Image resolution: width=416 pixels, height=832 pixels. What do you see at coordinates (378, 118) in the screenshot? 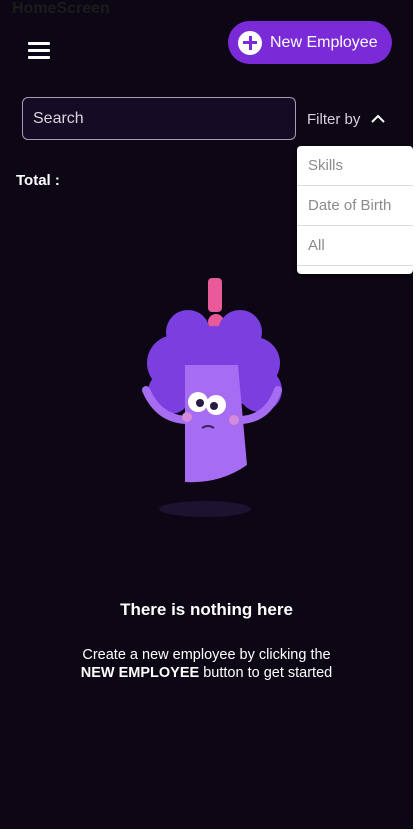
I see `chevron-up-icon` at bounding box center [378, 118].